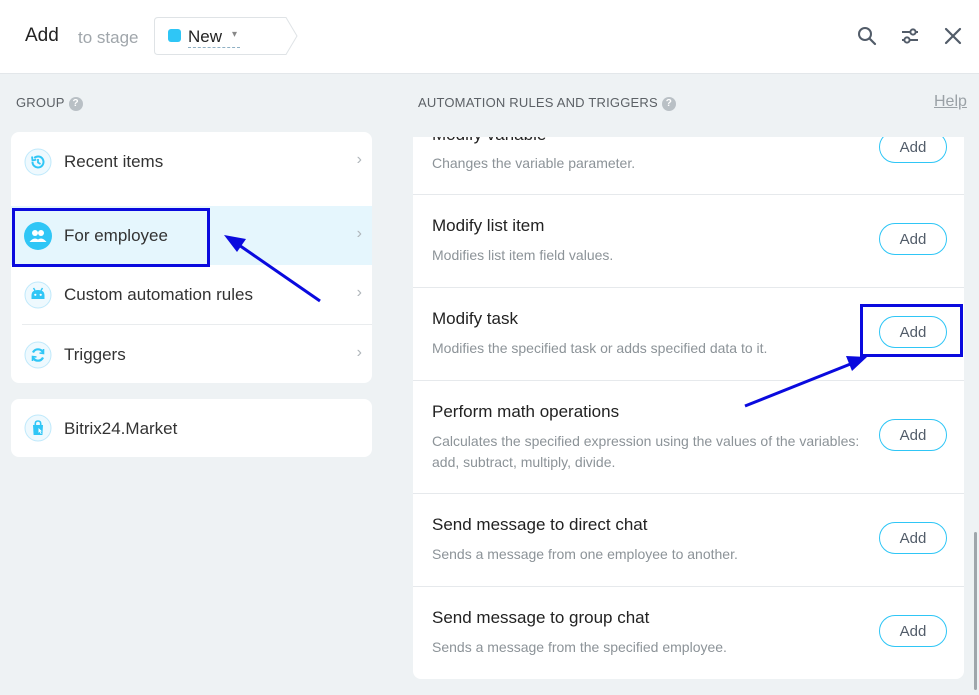 The image size is (979, 695). I want to click on arrow-to-add, so click(799, 384).